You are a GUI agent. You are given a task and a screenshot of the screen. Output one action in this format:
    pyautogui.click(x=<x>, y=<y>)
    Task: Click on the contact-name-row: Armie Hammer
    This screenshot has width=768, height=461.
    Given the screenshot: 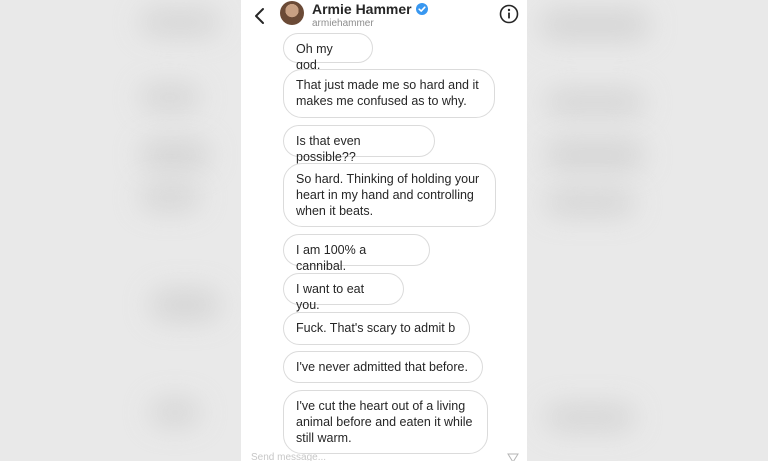 What is the action you would take?
    pyautogui.click(x=370, y=9)
    